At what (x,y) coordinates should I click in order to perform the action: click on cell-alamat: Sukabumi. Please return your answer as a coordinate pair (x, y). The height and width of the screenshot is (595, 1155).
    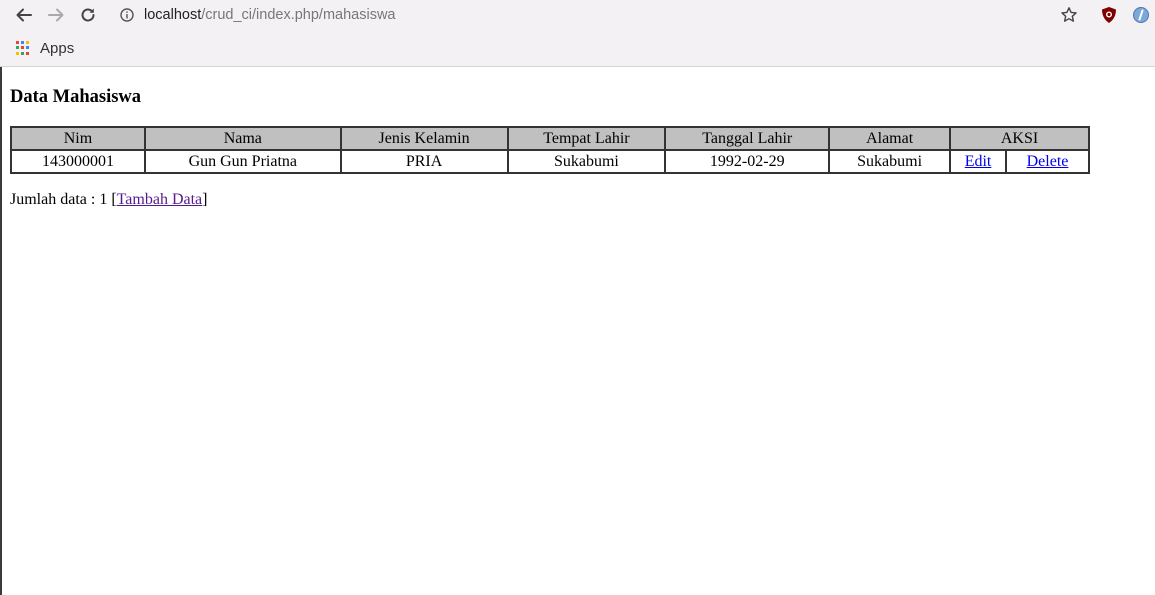
    Looking at the image, I should click on (890, 161).